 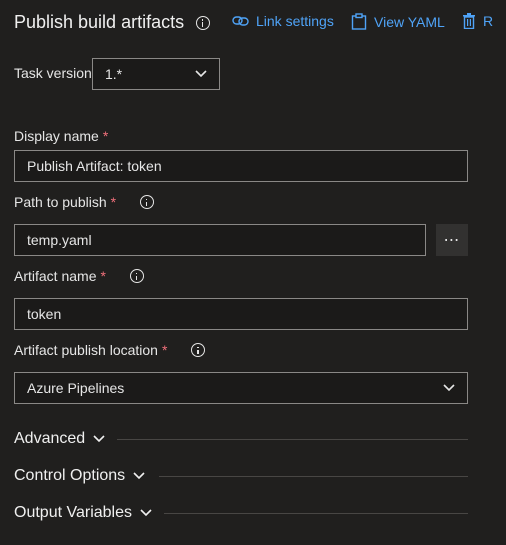 I want to click on publish-location-value: Azure Pipelines, so click(x=76, y=388).